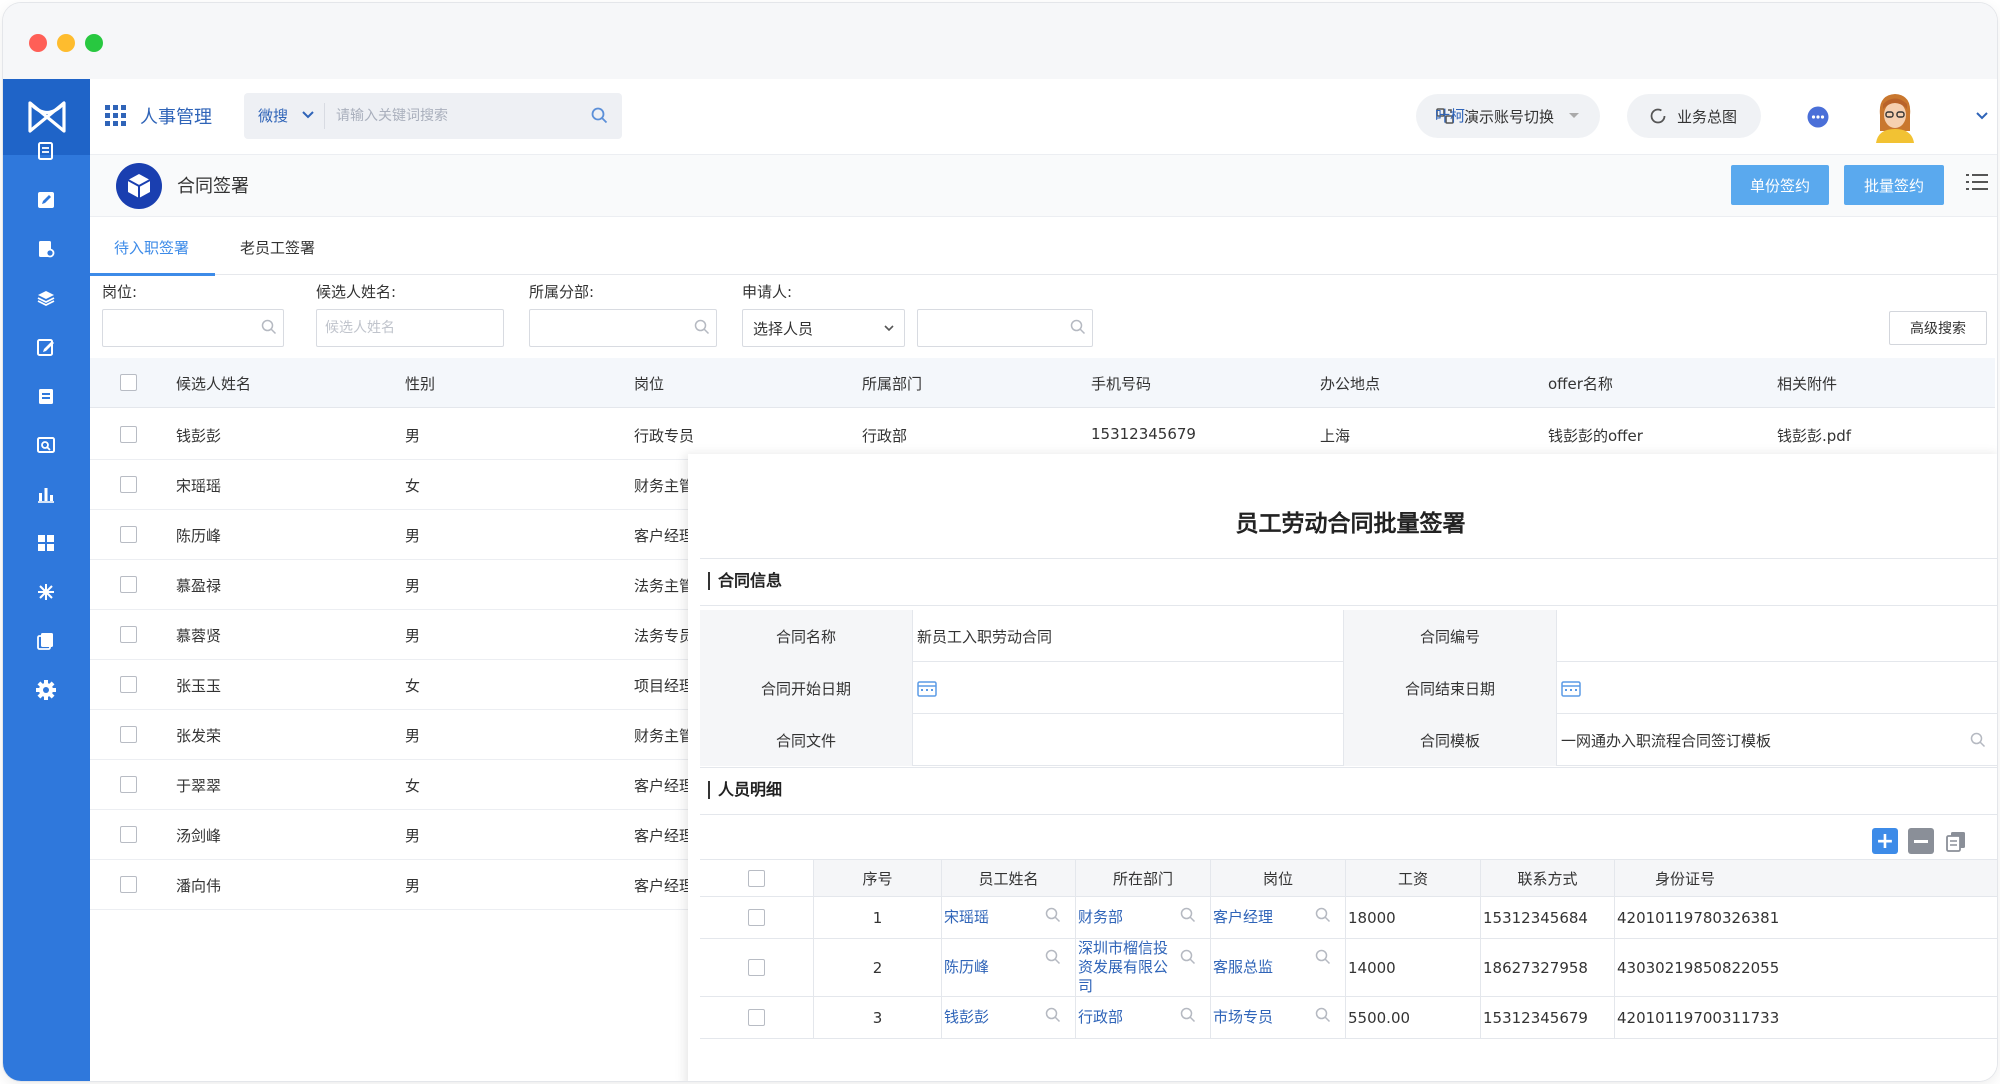 The height and width of the screenshot is (1084, 2000). What do you see at coordinates (46, 151) in the screenshot?
I see `sidebar-item-documents` at bounding box center [46, 151].